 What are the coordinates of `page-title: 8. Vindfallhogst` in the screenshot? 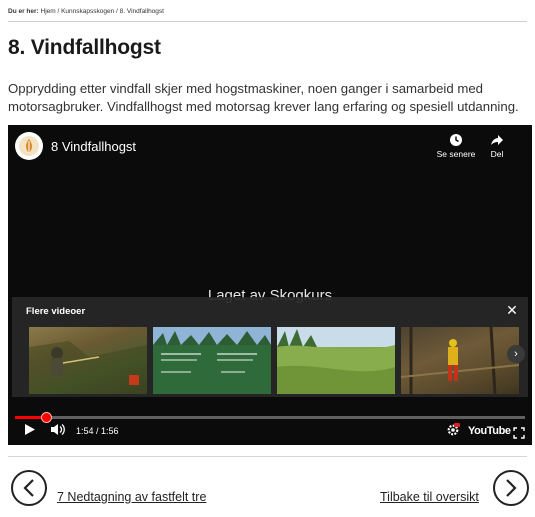 It's located at (84, 47).